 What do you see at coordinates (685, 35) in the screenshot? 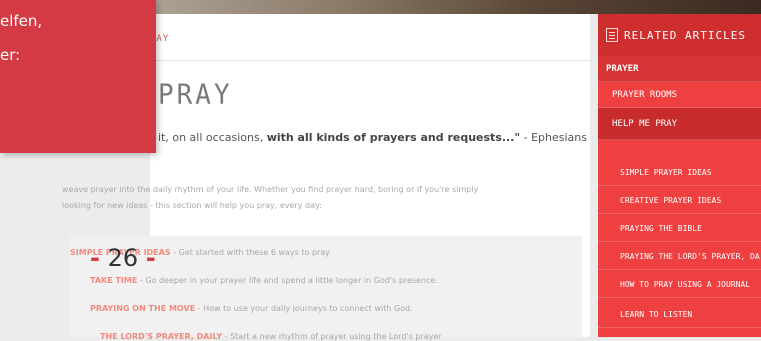
I see `sidebar-title: RELATED ARTICLES` at bounding box center [685, 35].